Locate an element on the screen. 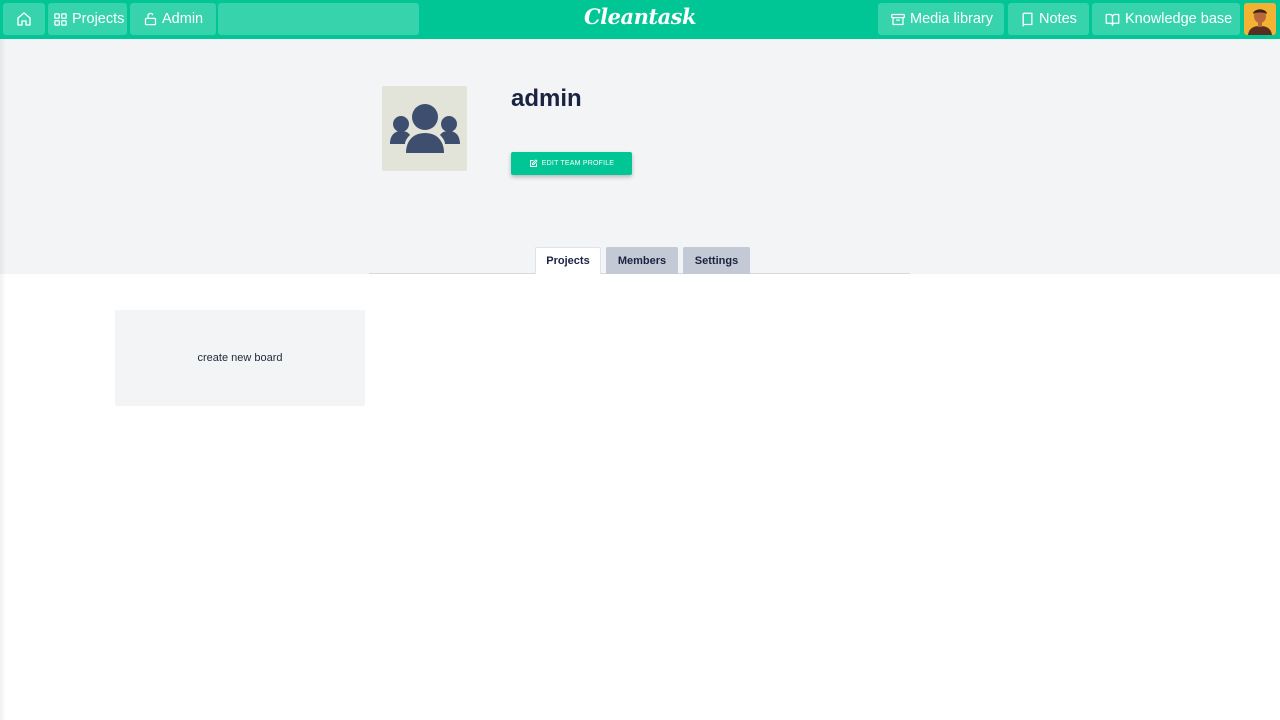 The height and width of the screenshot is (720, 1280). edit-team-profile-label: EDIT TEAM PROFILE is located at coordinates (578, 163).